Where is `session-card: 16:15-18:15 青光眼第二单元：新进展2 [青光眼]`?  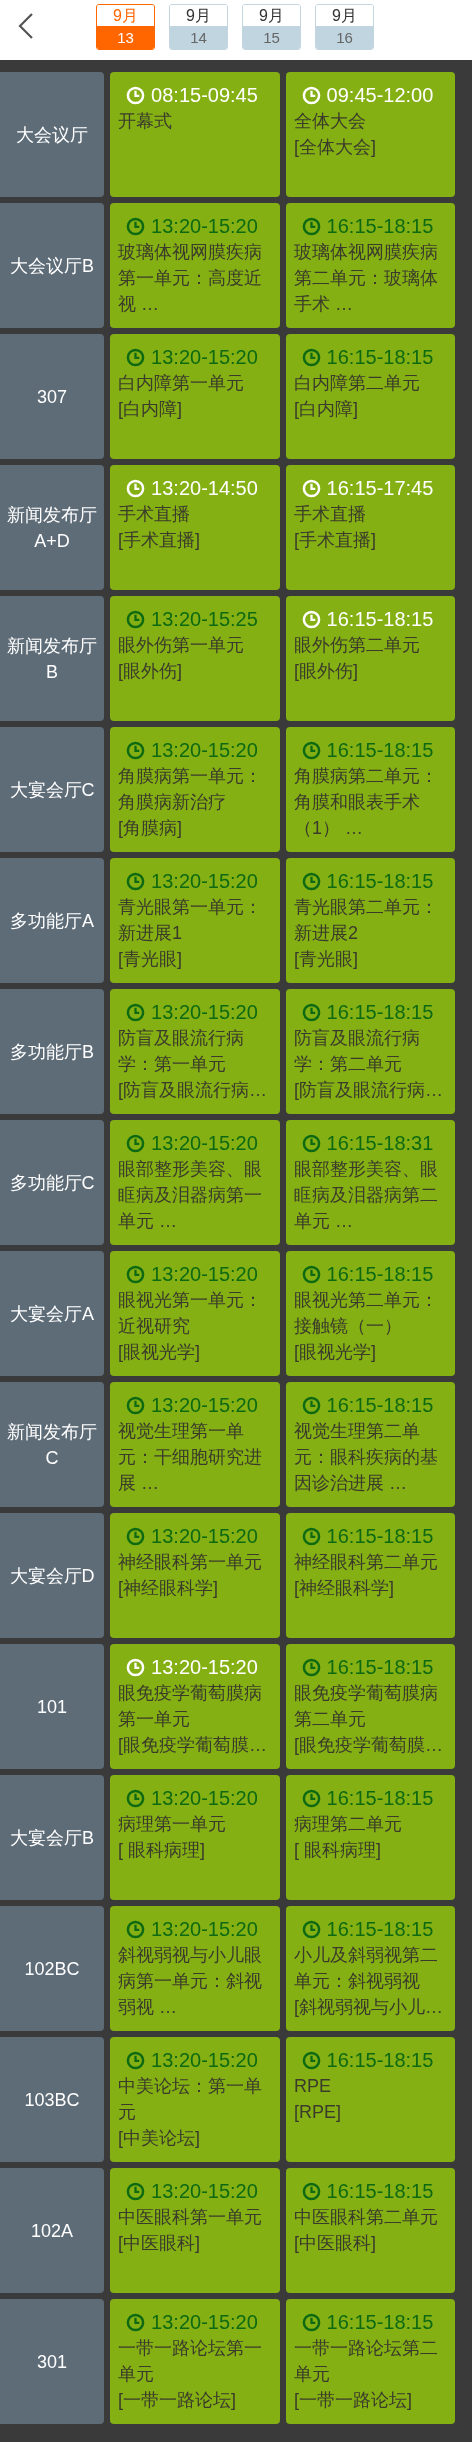
session-card: 16:15-18:15 青光眼第二单元：新进展2 [青光眼] is located at coordinates (370, 920).